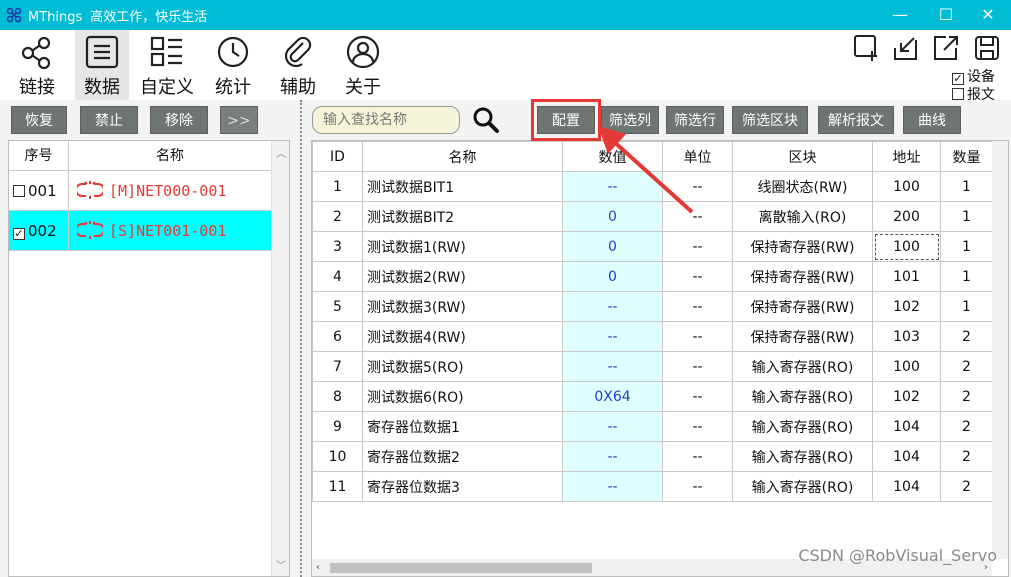  What do you see at coordinates (900, 15) in the screenshot?
I see `minimize-button: —` at bounding box center [900, 15].